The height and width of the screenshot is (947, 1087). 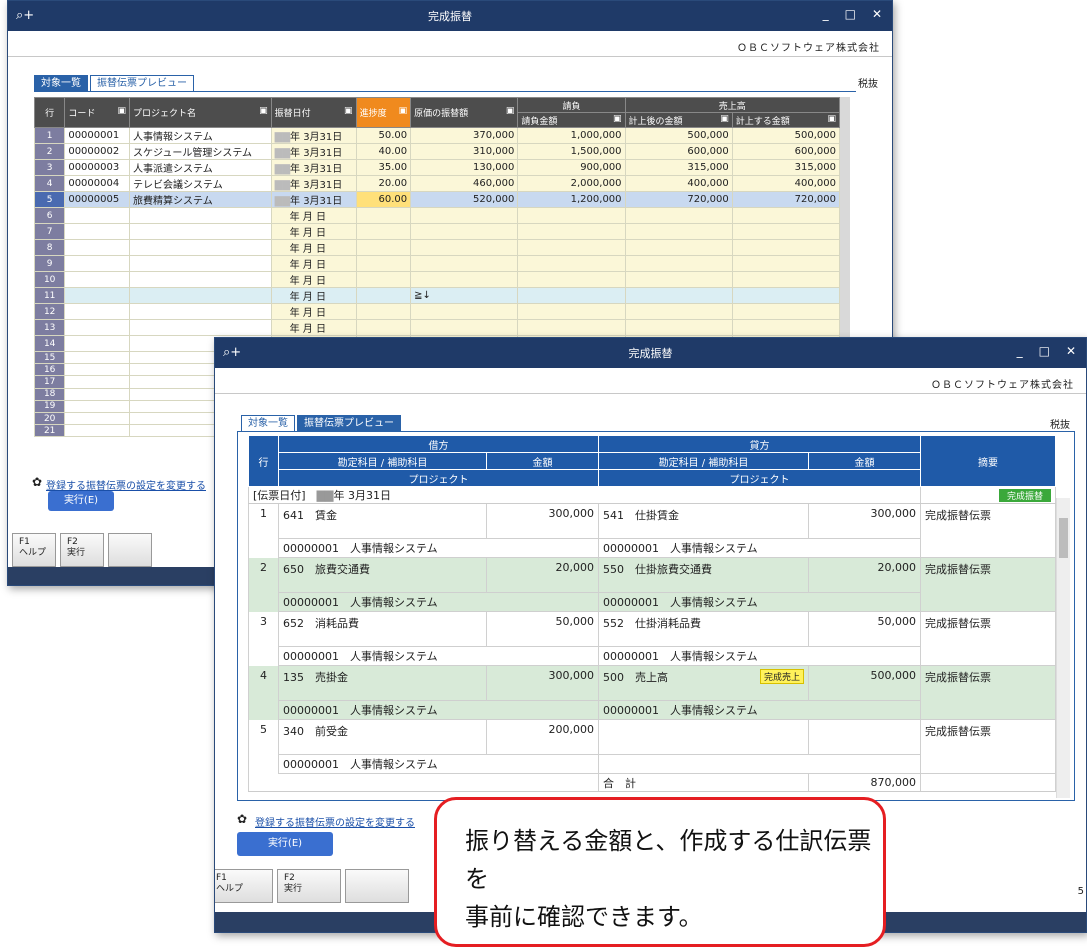 I want to click on tab-target-list: 対象一覧, so click(x=61, y=83).